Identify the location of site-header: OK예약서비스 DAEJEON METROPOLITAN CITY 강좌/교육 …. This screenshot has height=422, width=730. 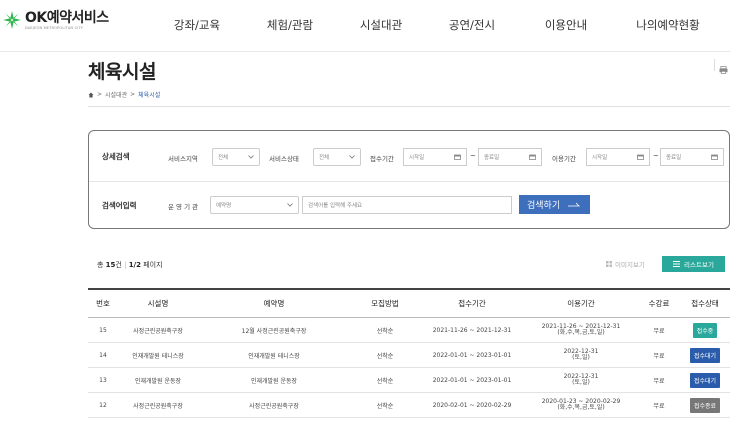
(365, 26).